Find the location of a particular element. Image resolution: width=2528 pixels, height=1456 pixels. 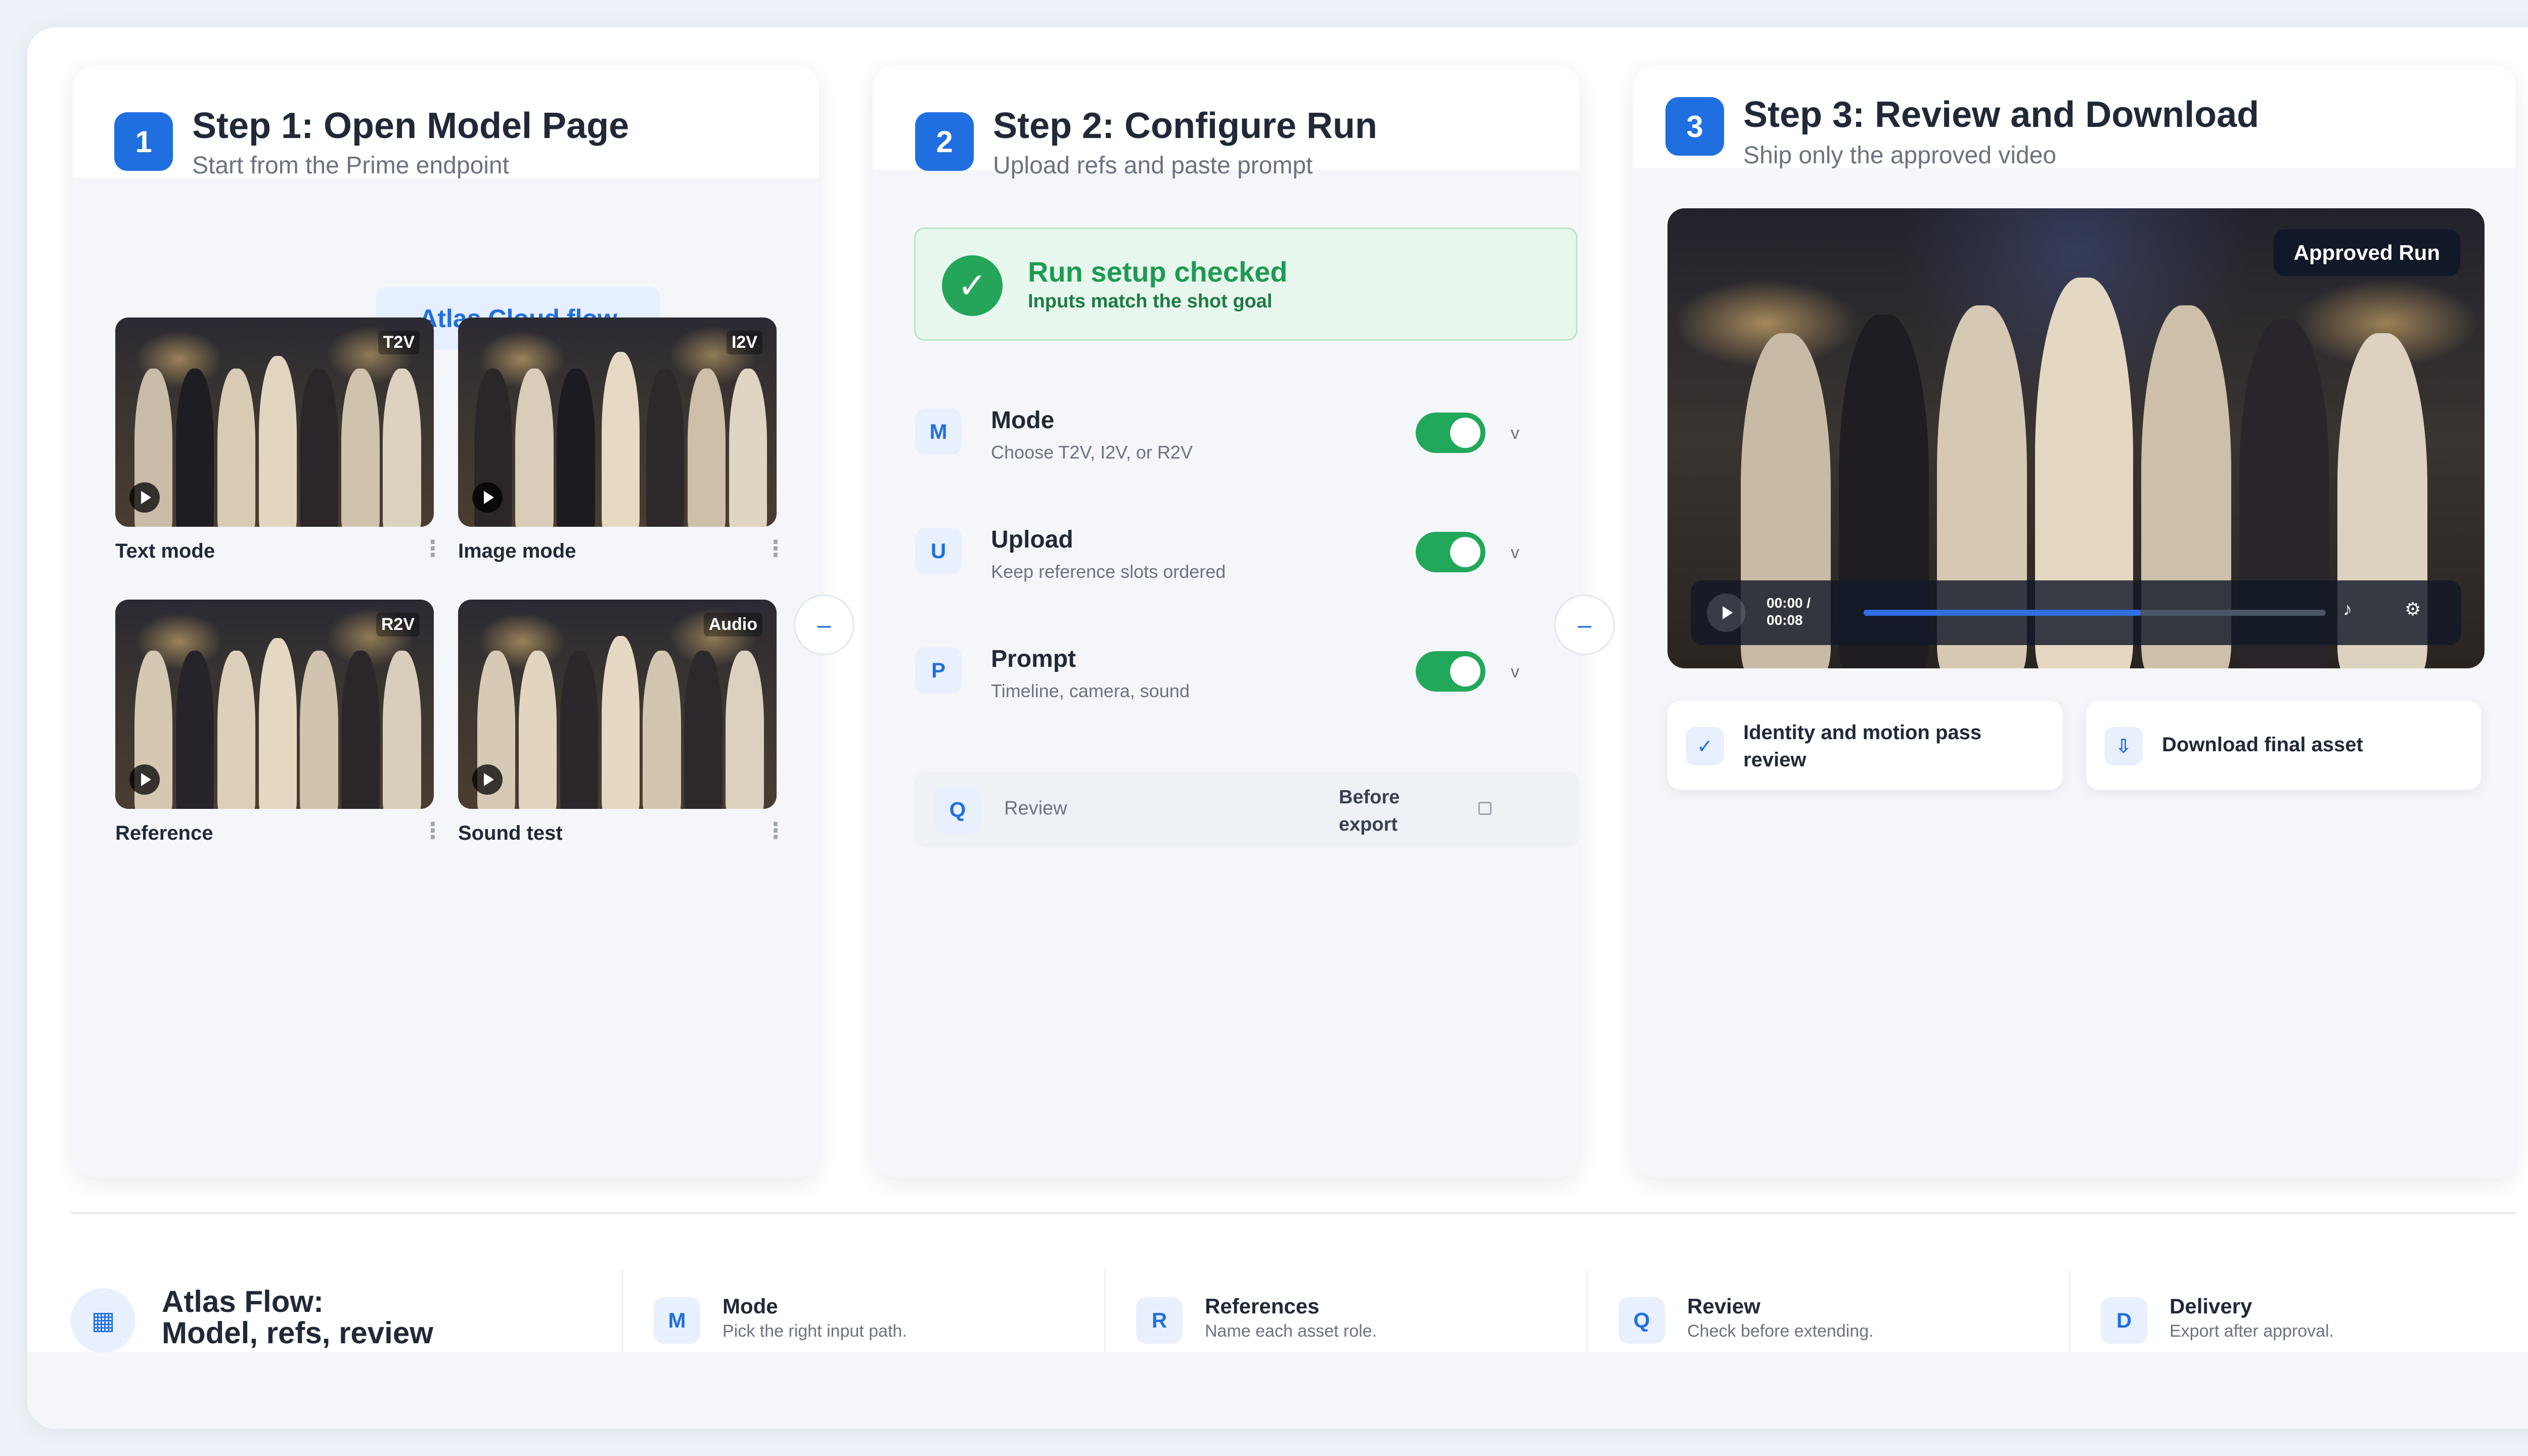

video-player: Approved Run 00:00 / 00:08 ♪ ⚙ is located at coordinates (2076, 438).